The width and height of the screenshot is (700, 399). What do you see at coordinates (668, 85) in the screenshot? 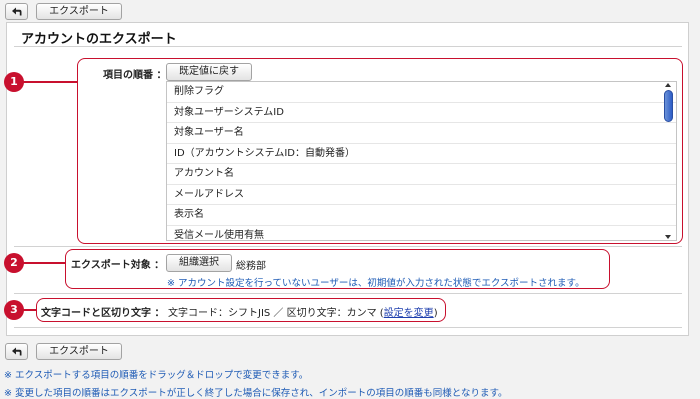
I see `scroll-up-icon` at bounding box center [668, 85].